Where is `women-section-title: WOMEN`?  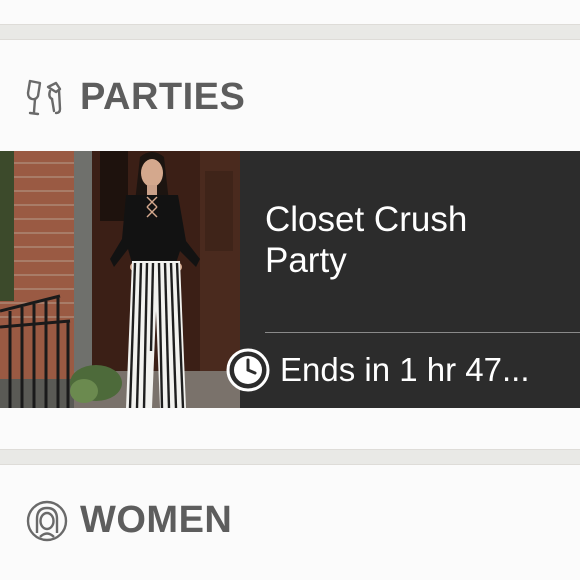 women-section-title: WOMEN is located at coordinates (156, 520).